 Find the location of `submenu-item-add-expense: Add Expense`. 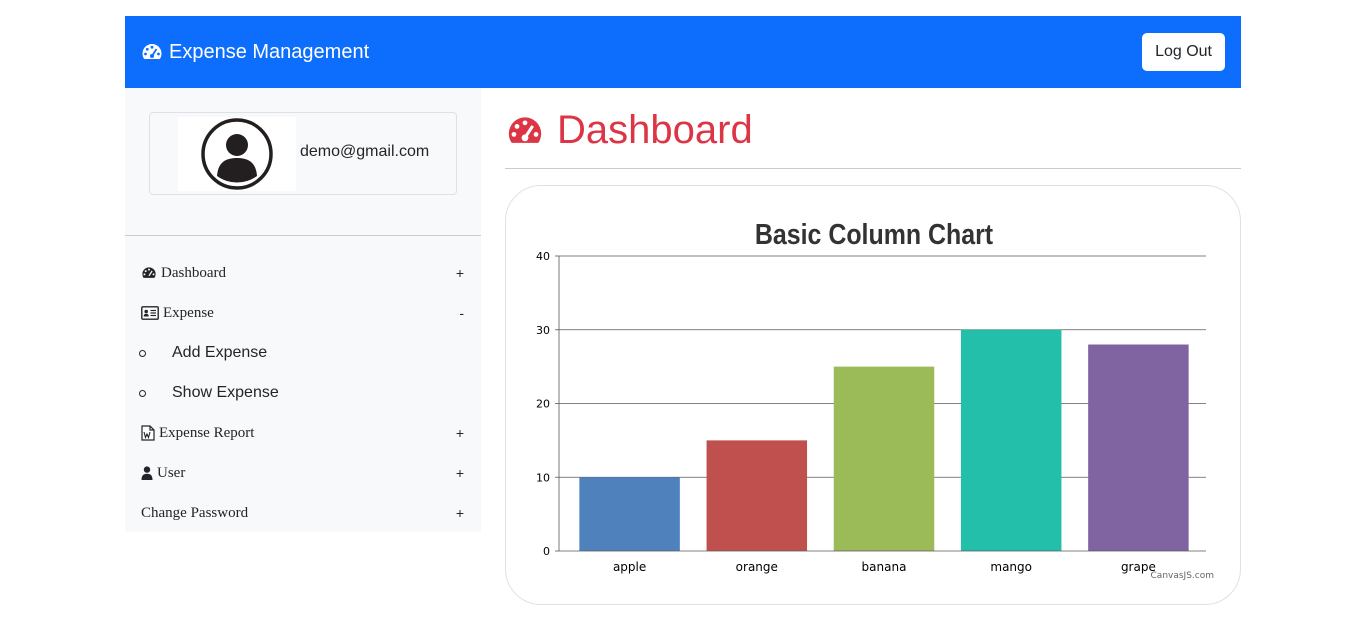

submenu-item-add-expense: Add Expense is located at coordinates (303, 353).